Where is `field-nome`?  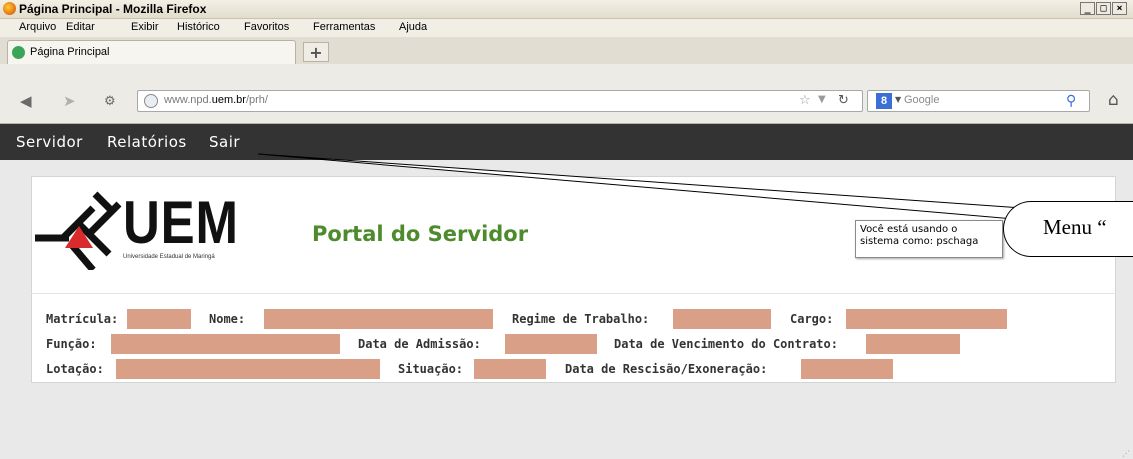
field-nome is located at coordinates (378, 319).